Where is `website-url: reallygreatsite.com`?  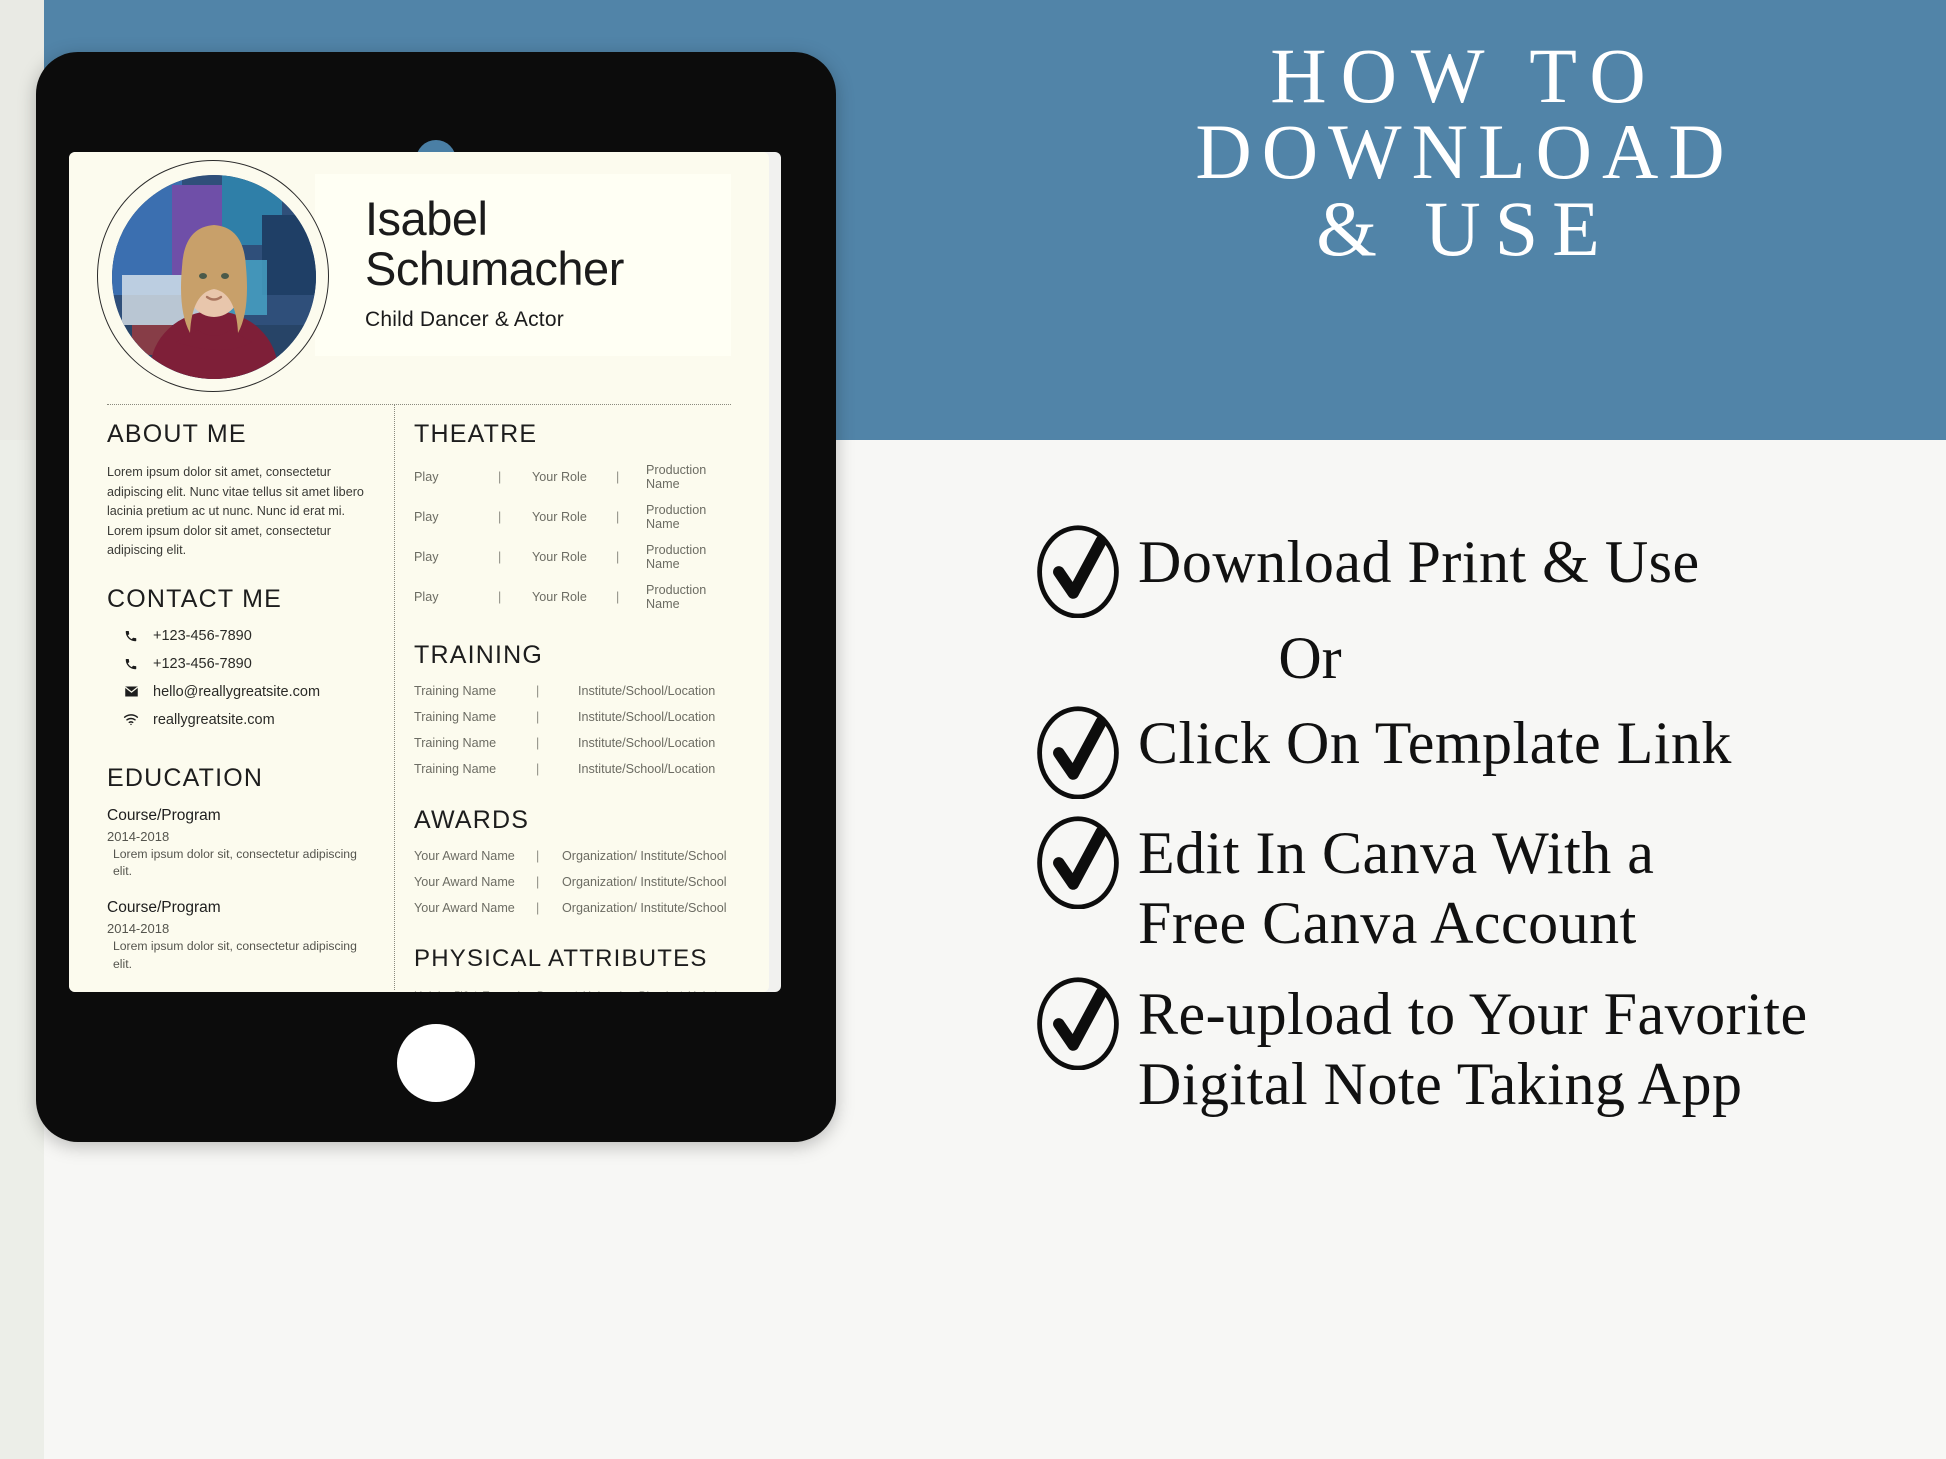
website-url: reallygreatsite.com is located at coordinates (214, 719).